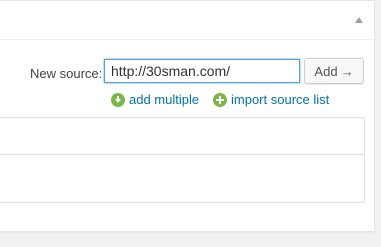 This screenshot has height=247, width=381. Describe the element at coordinates (164, 99) in the screenshot. I see `add-multiple-label: add multiple` at that location.